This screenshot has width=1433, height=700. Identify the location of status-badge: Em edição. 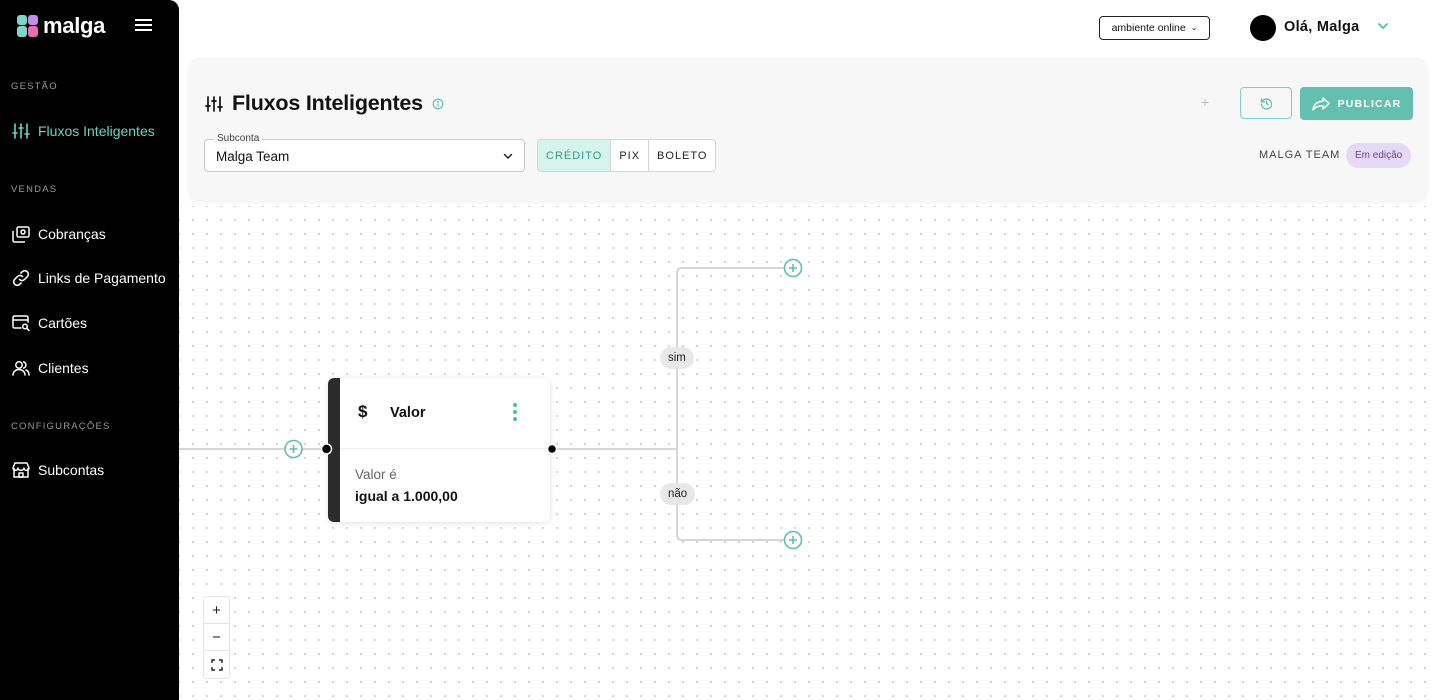
(1379, 155).